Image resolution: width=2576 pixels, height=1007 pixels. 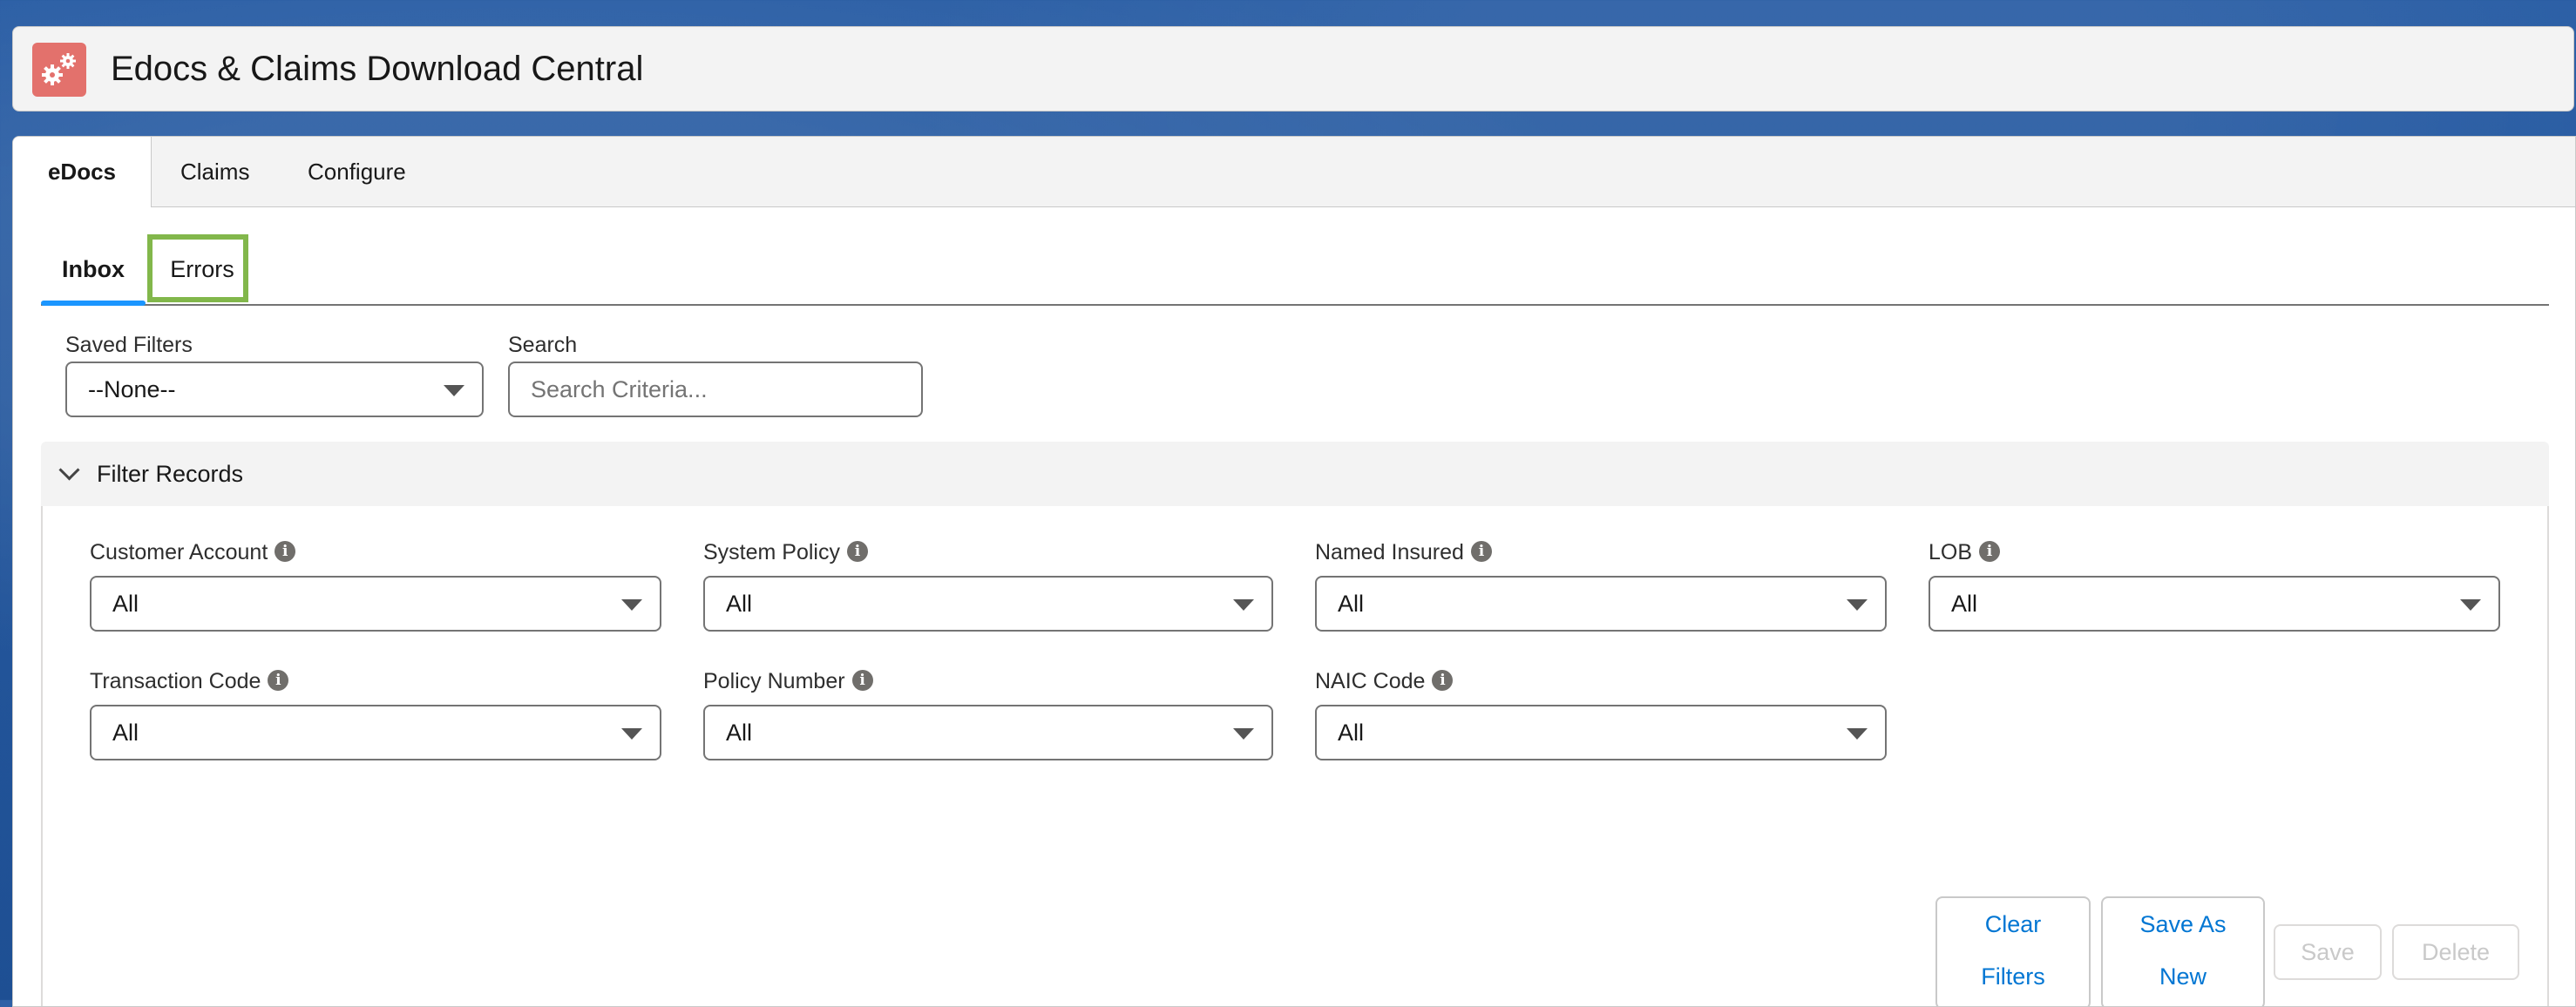 I want to click on policy-number-value: All, so click(x=739, y=733).